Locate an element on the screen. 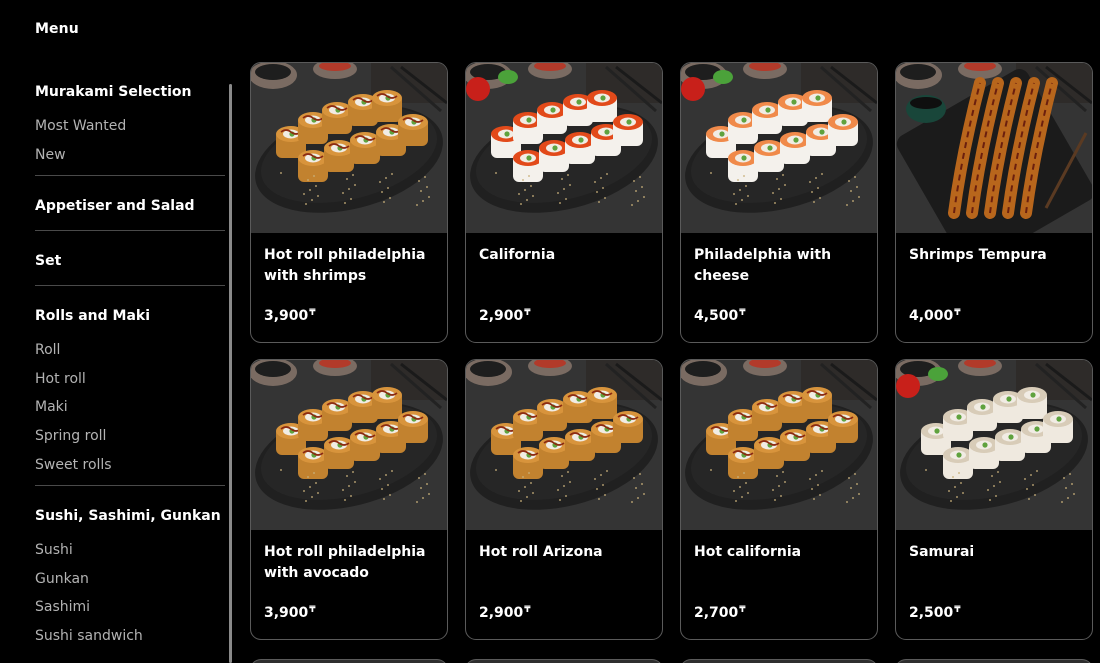 The width and height of the screenshot is (1100, 663). product-card-california: California 2,900₸ is located at coordinates (564, 202).